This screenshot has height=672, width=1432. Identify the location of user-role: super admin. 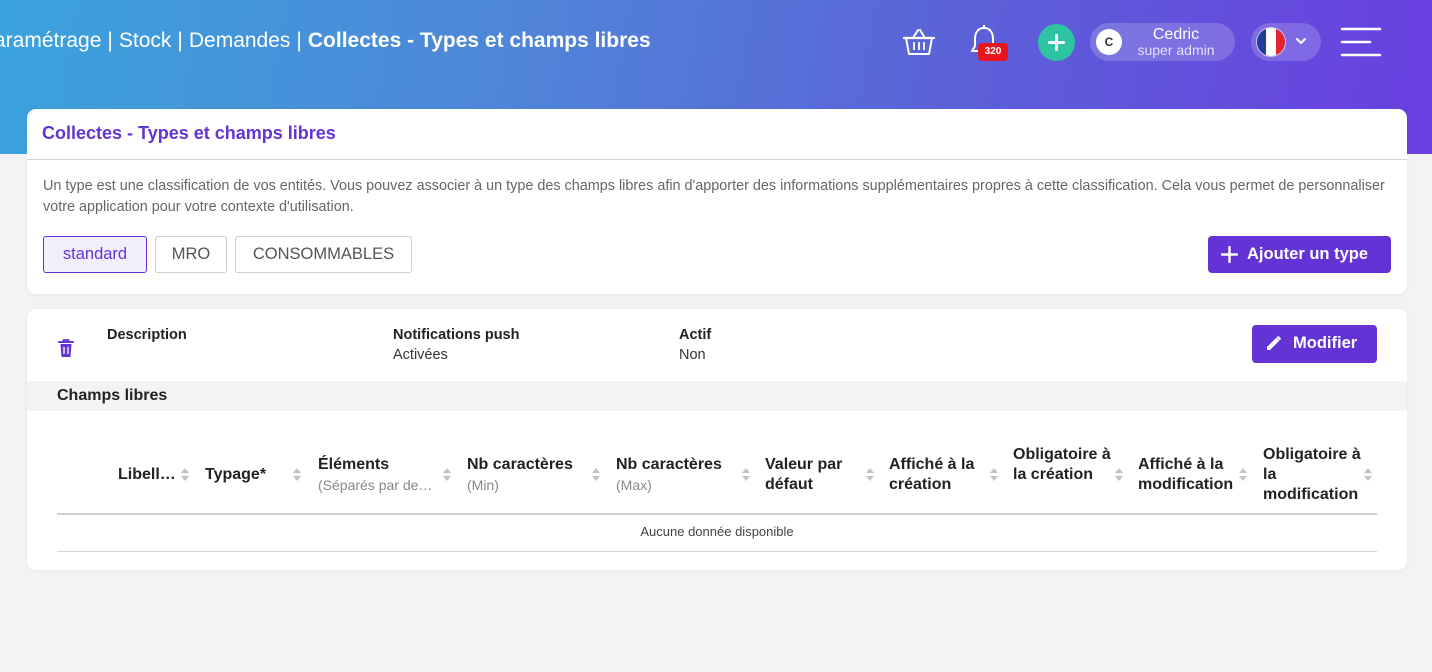
(1176, 50).